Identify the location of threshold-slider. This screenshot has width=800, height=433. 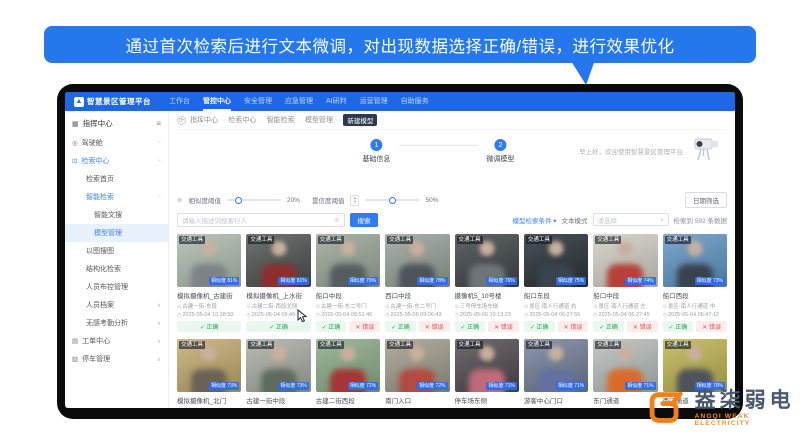
(253, 200).